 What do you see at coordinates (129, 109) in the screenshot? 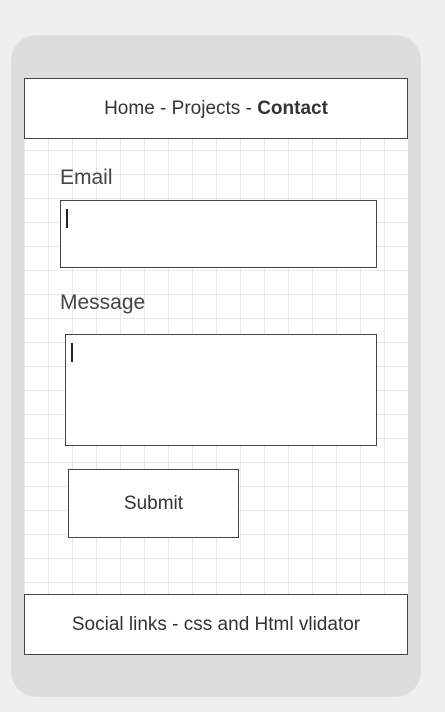
I see `nav-link-home: Home` at bounding box center [129, 109].